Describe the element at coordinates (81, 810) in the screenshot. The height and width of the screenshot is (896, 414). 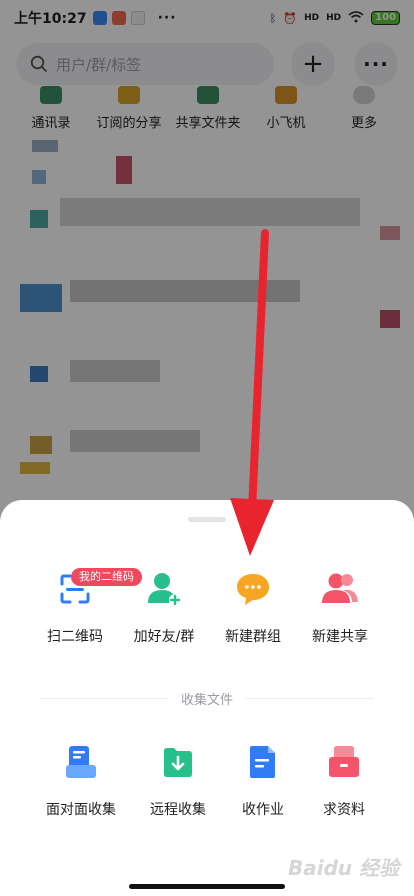
I see `face-to-face-collect-label: 面对面收集` at that location.